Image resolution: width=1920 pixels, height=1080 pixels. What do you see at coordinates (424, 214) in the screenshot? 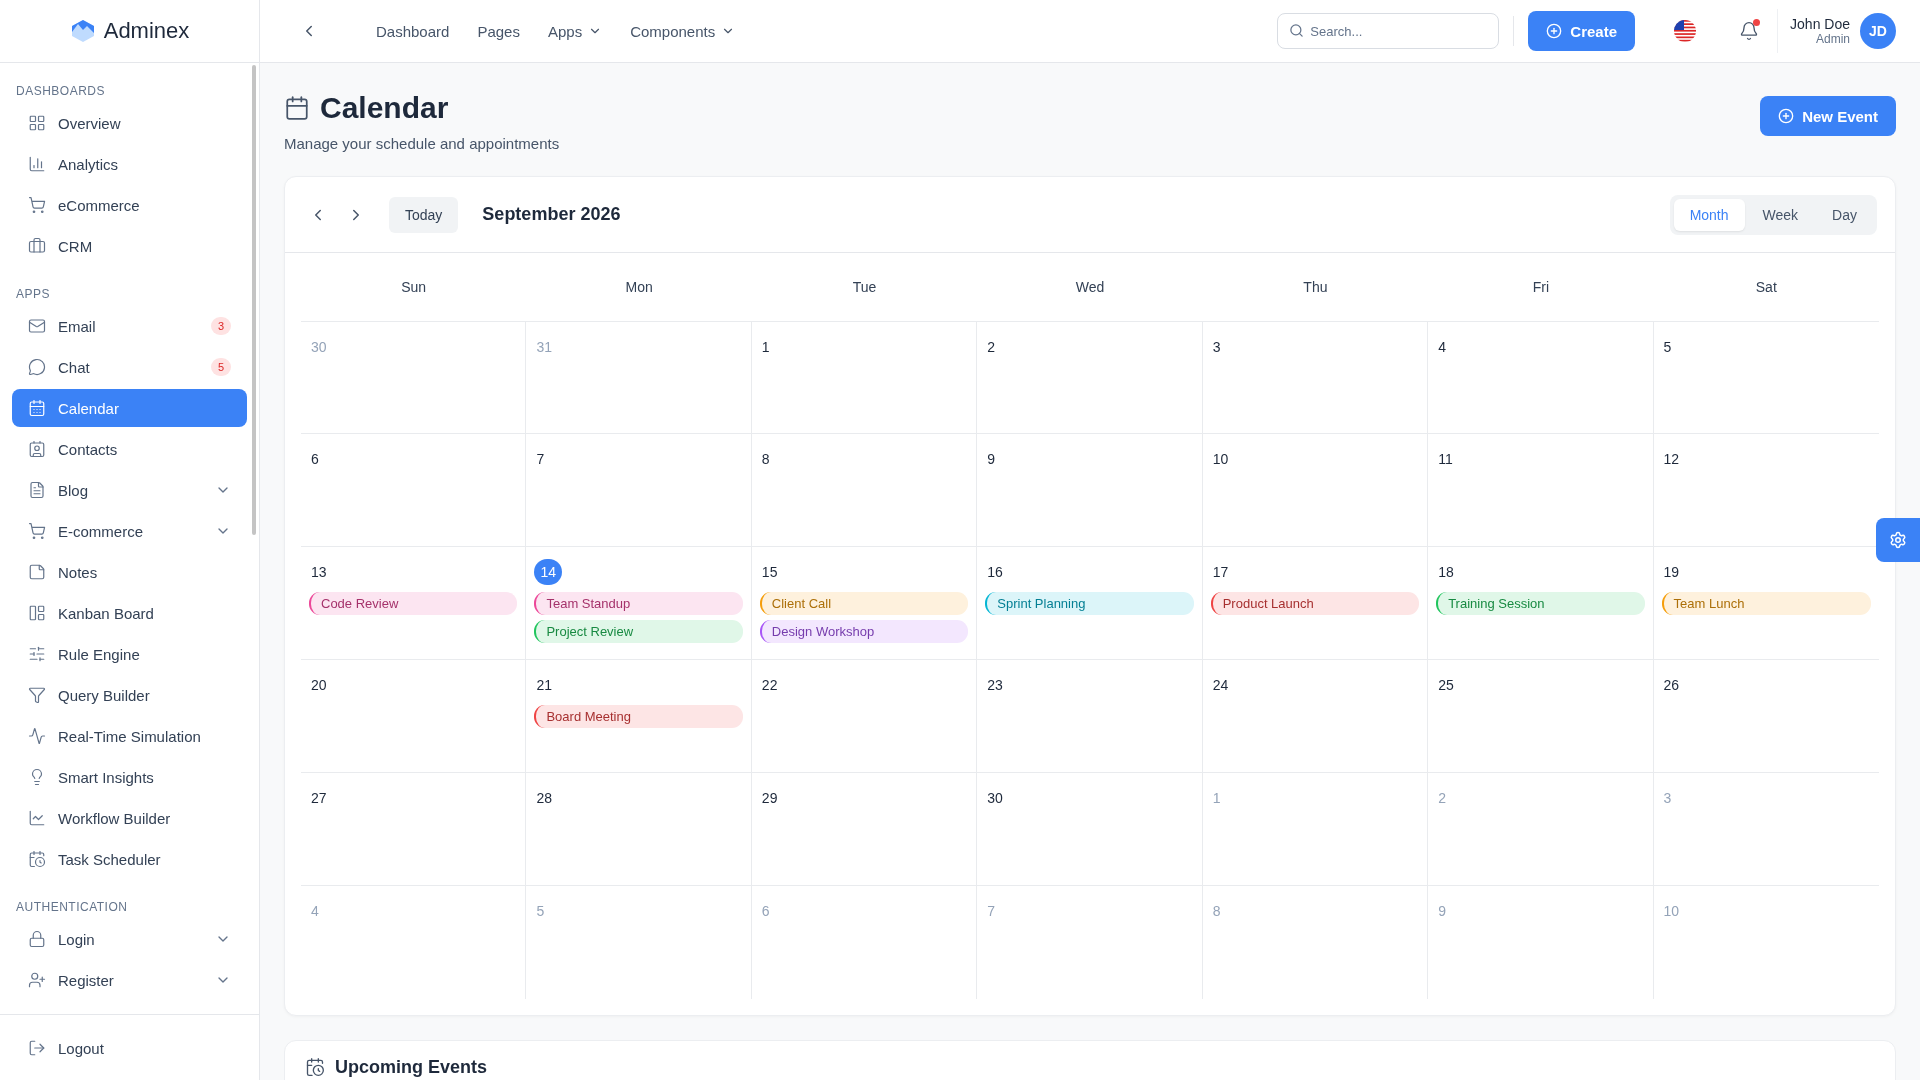
I see `today-button: Today` at bounding box center [424, 214].